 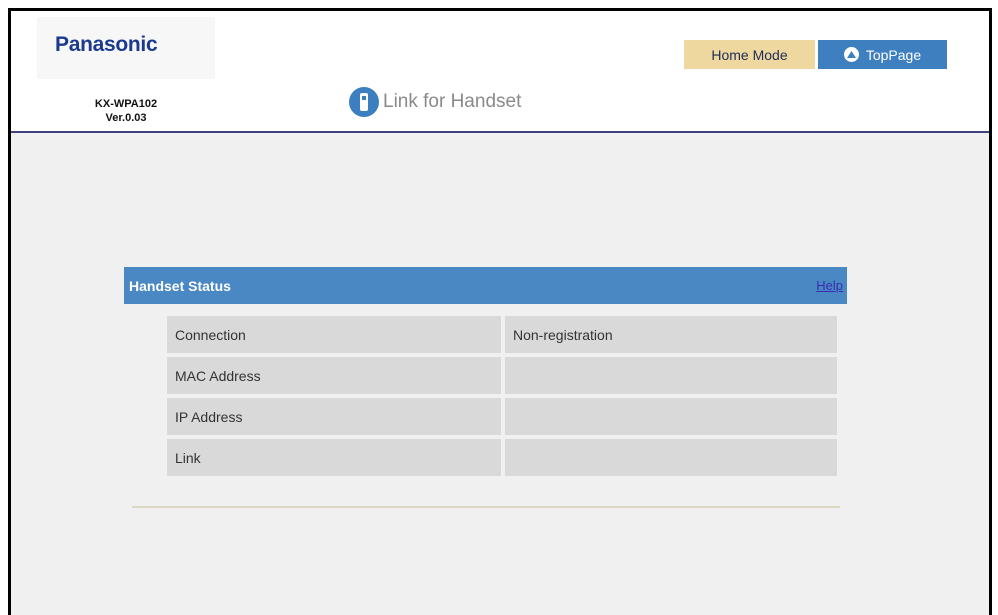 What do you see at coordinates (485, 285) in the screenshot?
I see `section-header: Handset Status Help` at bounding box center [485, 285].